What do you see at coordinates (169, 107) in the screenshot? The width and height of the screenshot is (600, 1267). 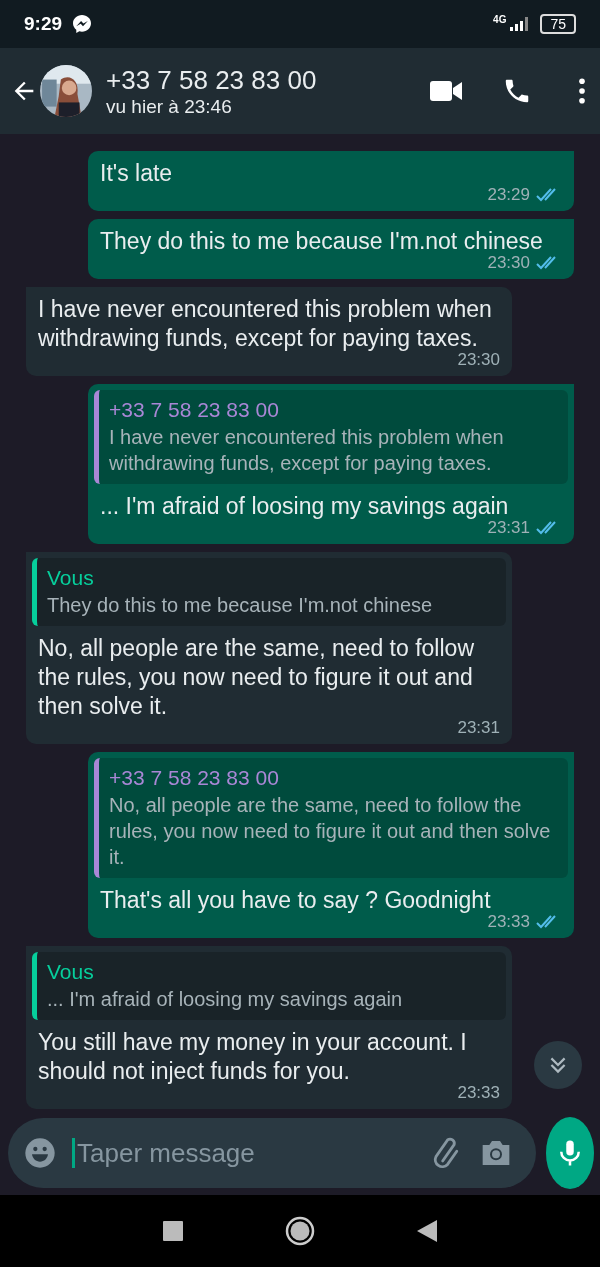 I see `last-seen: vu hier à 23:46` at bounding box center [169, 107].